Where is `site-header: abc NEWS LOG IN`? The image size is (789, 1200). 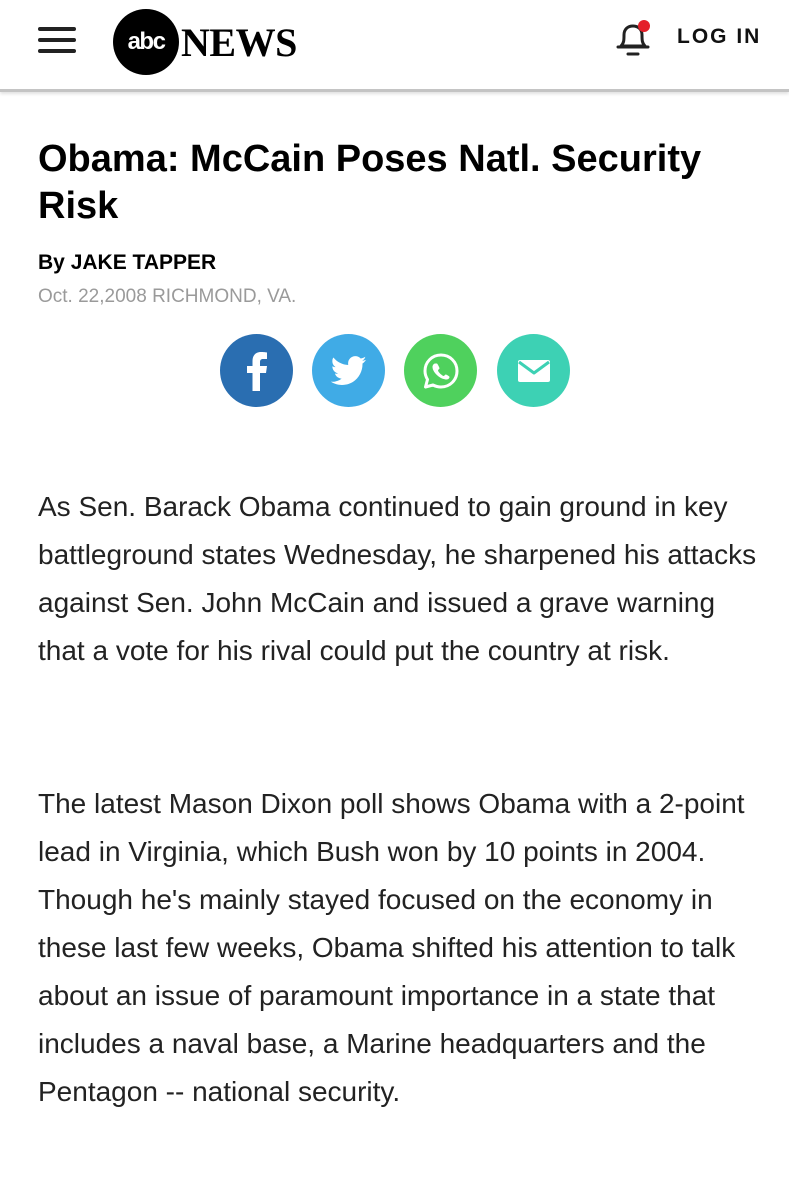 site-header: abc NEWS LOG IN is located at coordinates (394, 46).